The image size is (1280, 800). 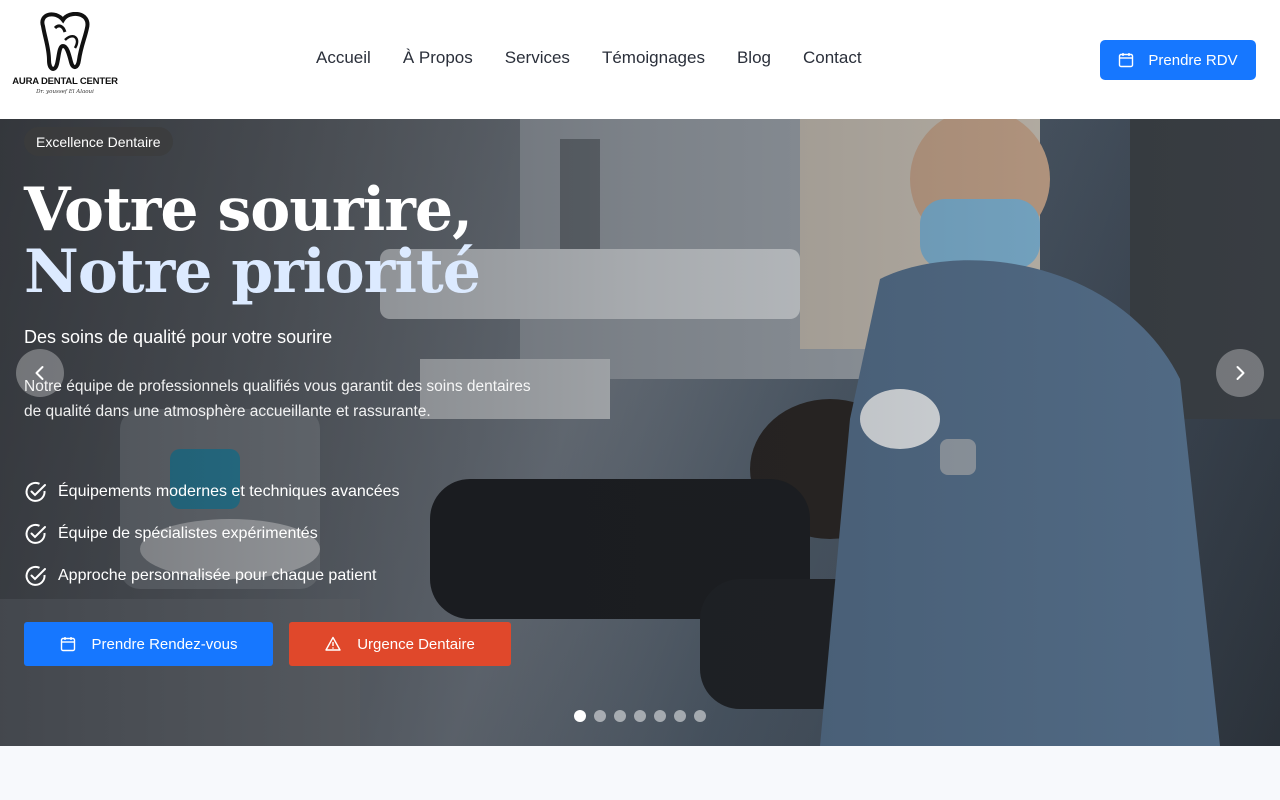 I want to click on carousel-prev-button, so click(x=40, y=373).